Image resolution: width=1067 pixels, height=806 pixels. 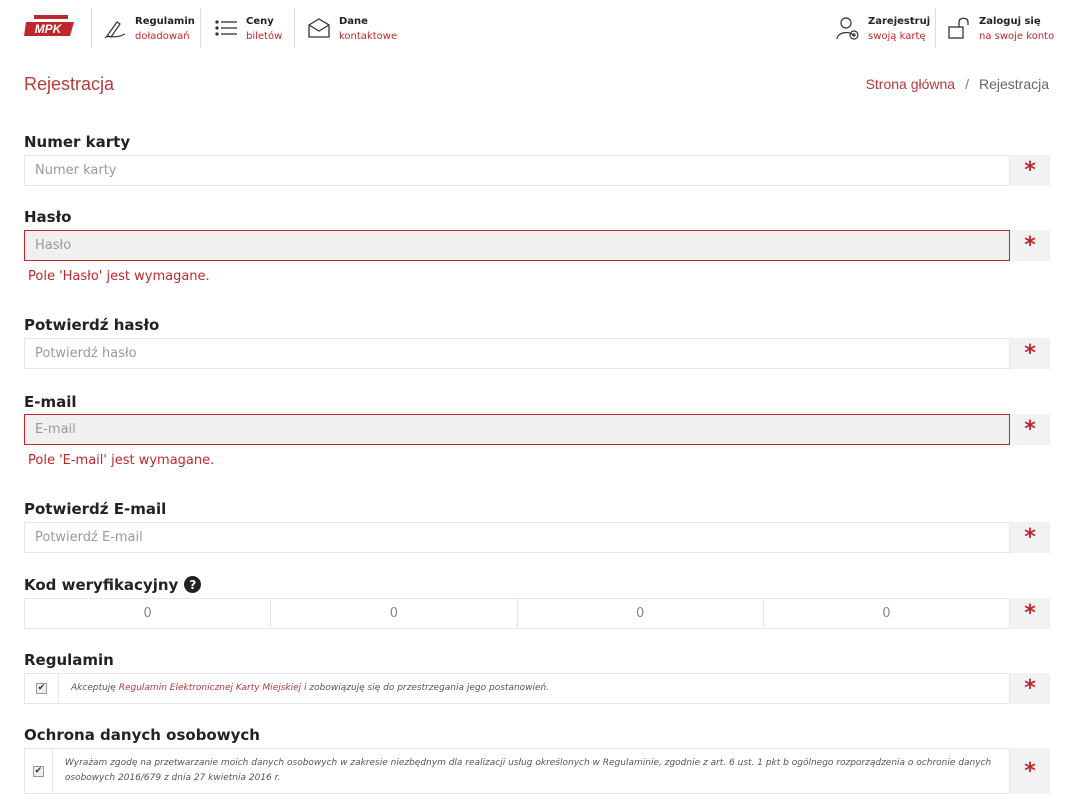 What do you see at coordinates (1000, 29) in the screenshot?
I see `nav-login: Zaloguj się na swoje konto` at bounding box center [1000, 29].